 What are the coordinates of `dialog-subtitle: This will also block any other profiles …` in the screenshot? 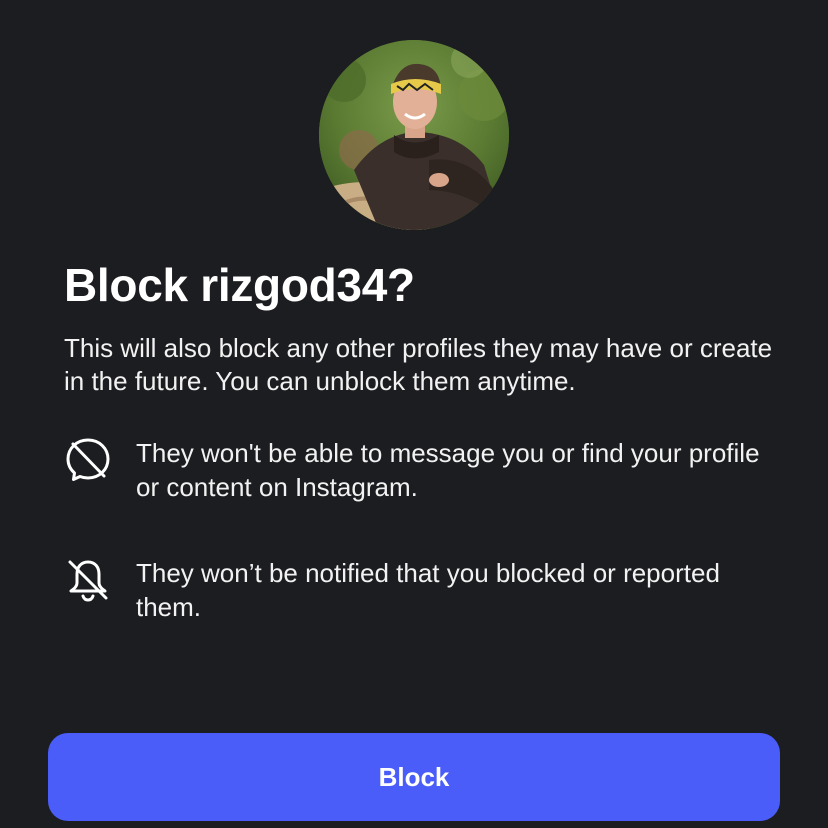 It's located at (418, 364).